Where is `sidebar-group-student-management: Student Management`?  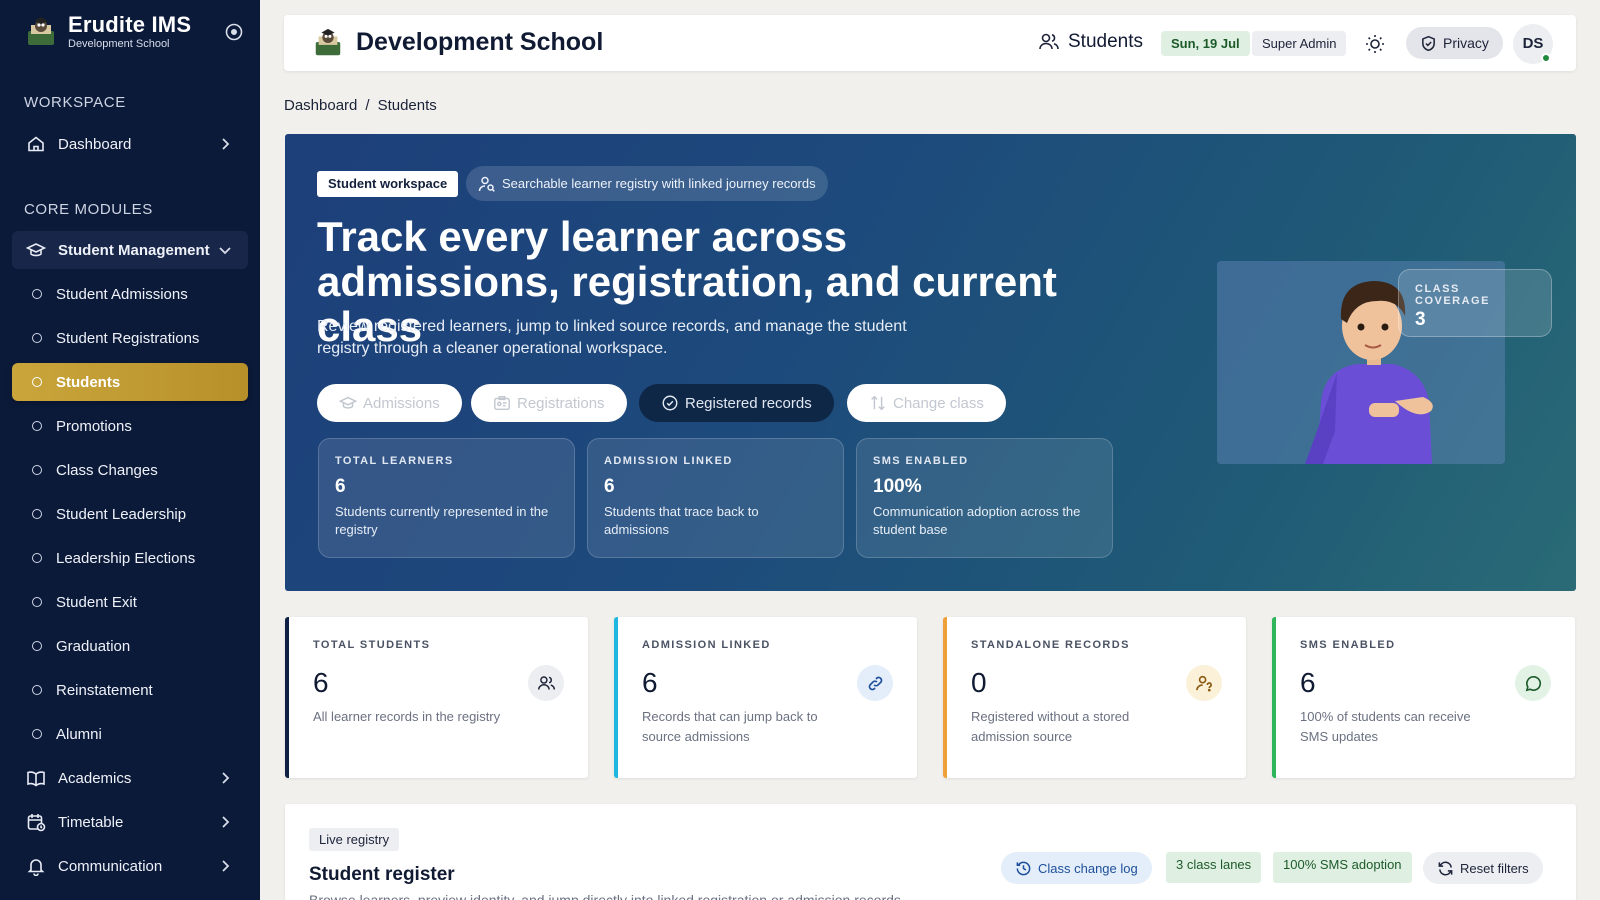
sidebar-group-student-management: Student Management is located at coordinates (130, 250).